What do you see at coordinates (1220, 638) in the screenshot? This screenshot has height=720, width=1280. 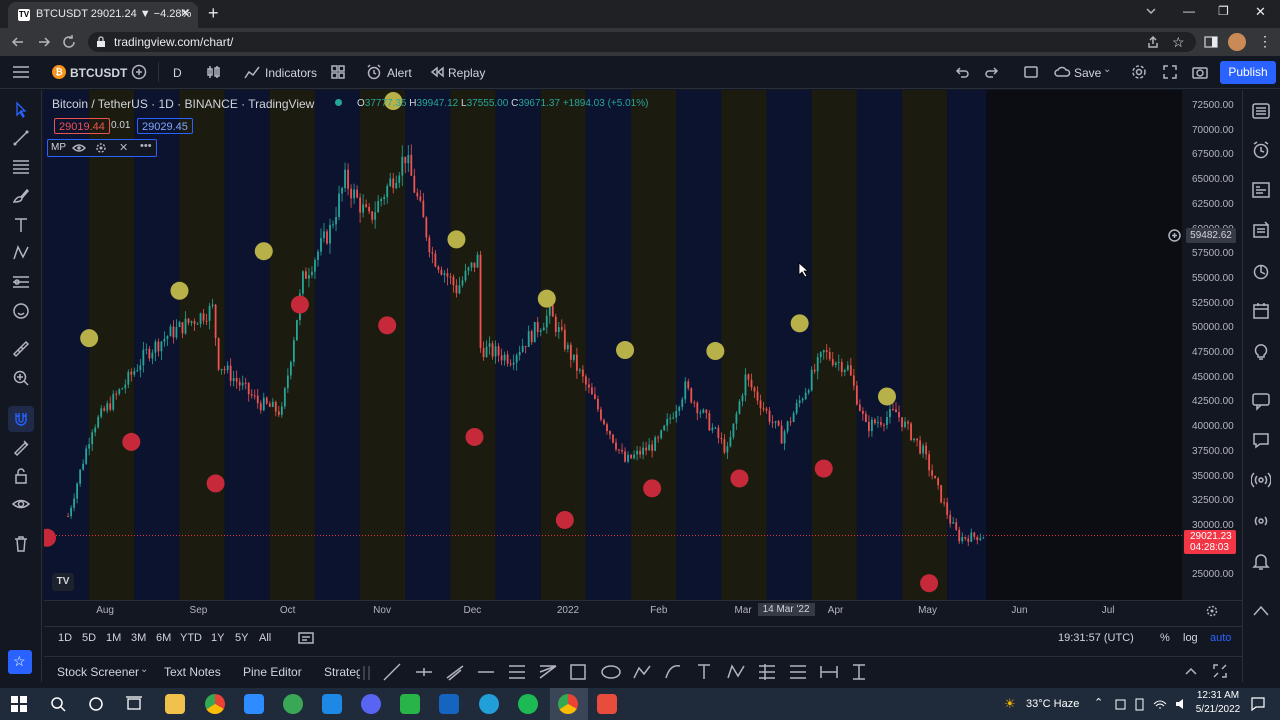 I see `auto-scale-toggle: auto` at bounding box center [1220, 638].